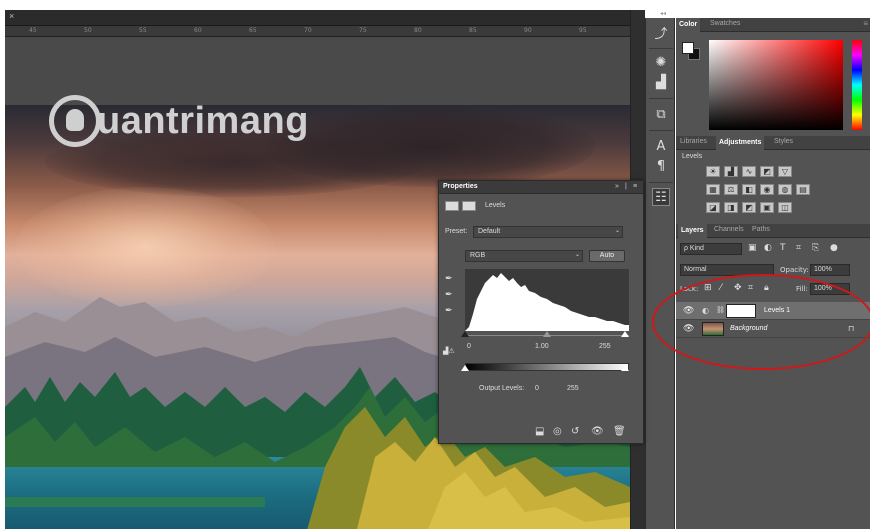 The height and width of the screenshot is (529, 870). I want to click on invert-icon: ◪, so click(713, 207).